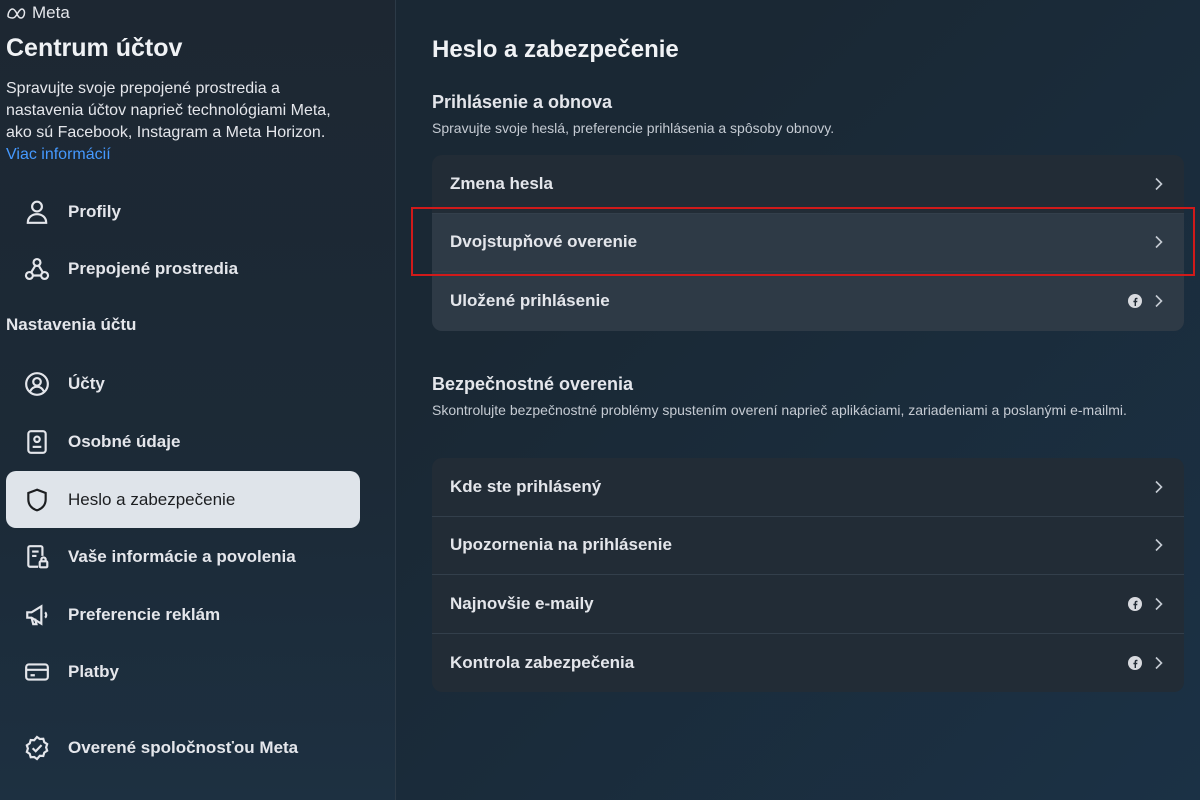  I want to click on row-label: Najnovšie e-maily, so click(522, 603).